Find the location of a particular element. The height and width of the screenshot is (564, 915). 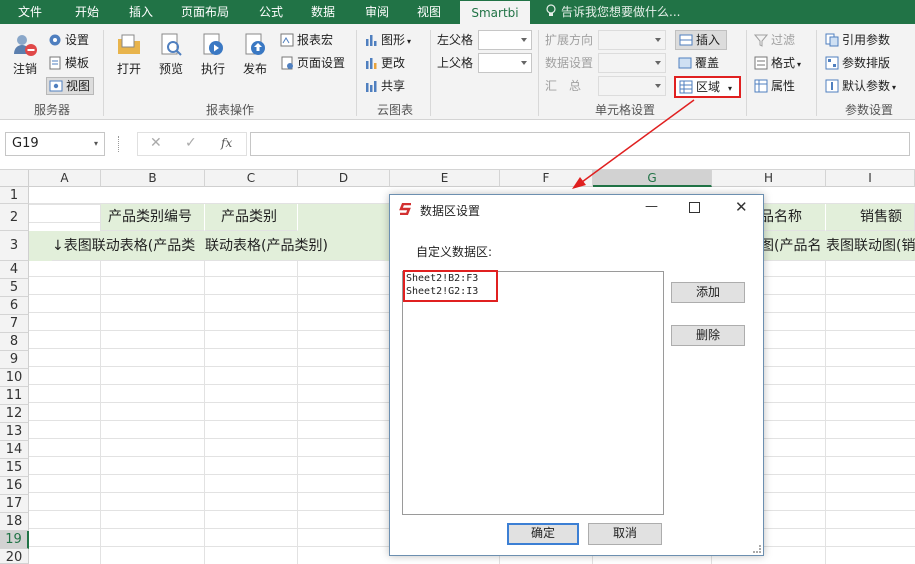

maximize-icon is located at coordinates (694, 207).